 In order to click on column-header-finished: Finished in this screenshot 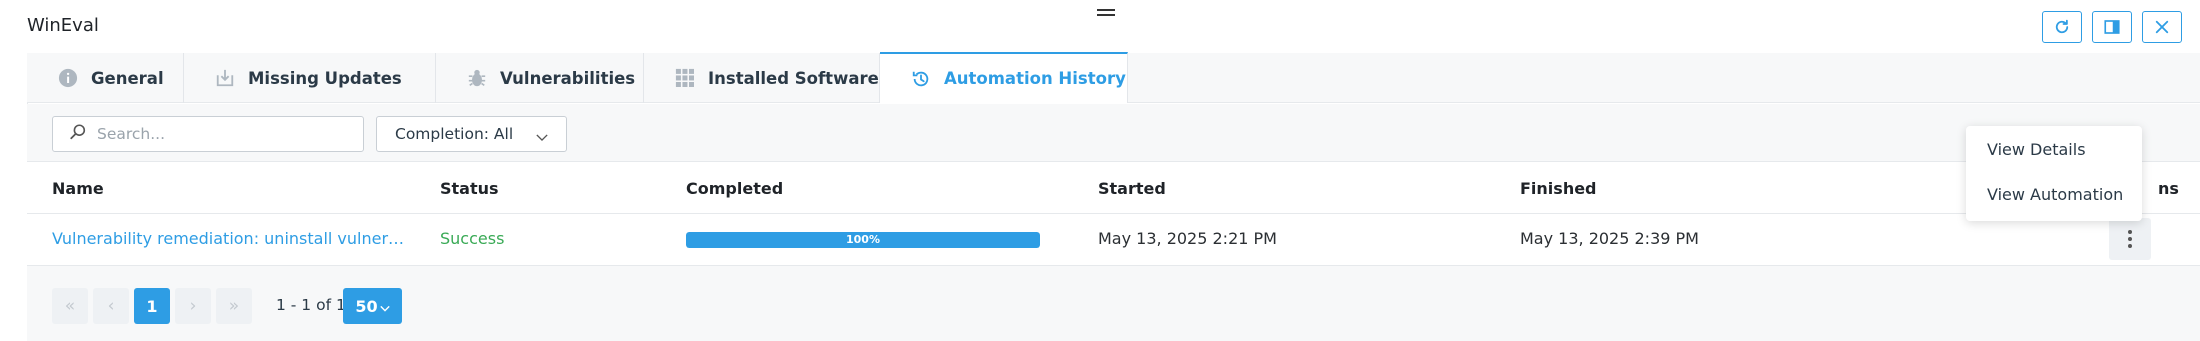, I will do `click(1558, 188)`.